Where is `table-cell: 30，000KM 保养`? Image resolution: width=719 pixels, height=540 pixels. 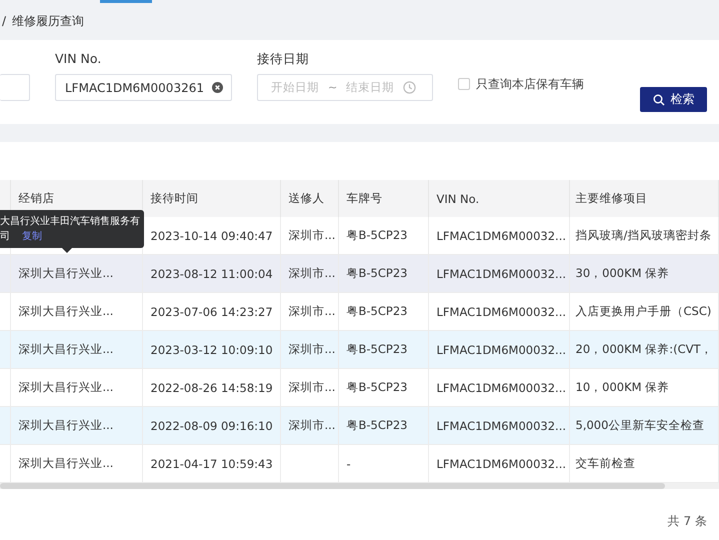 table-cell: 30，000KM 保养 is located at coordinates (623, 273).